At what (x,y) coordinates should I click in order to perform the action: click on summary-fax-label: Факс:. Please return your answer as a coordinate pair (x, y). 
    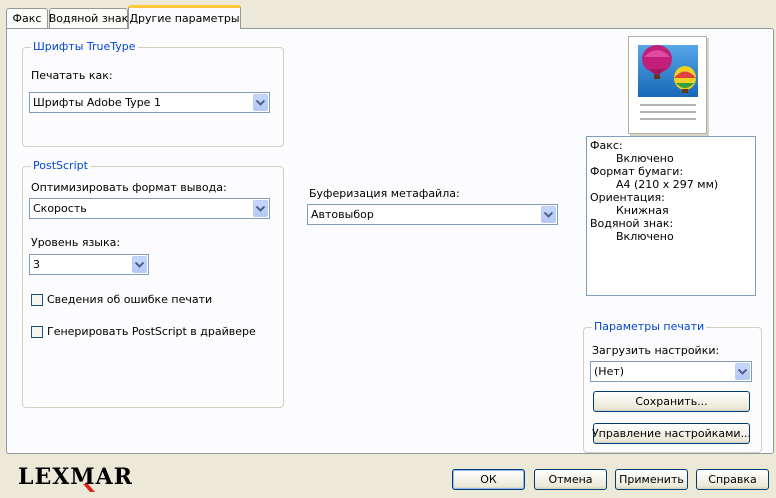
    Looking at the image, I should click on (606, 145).